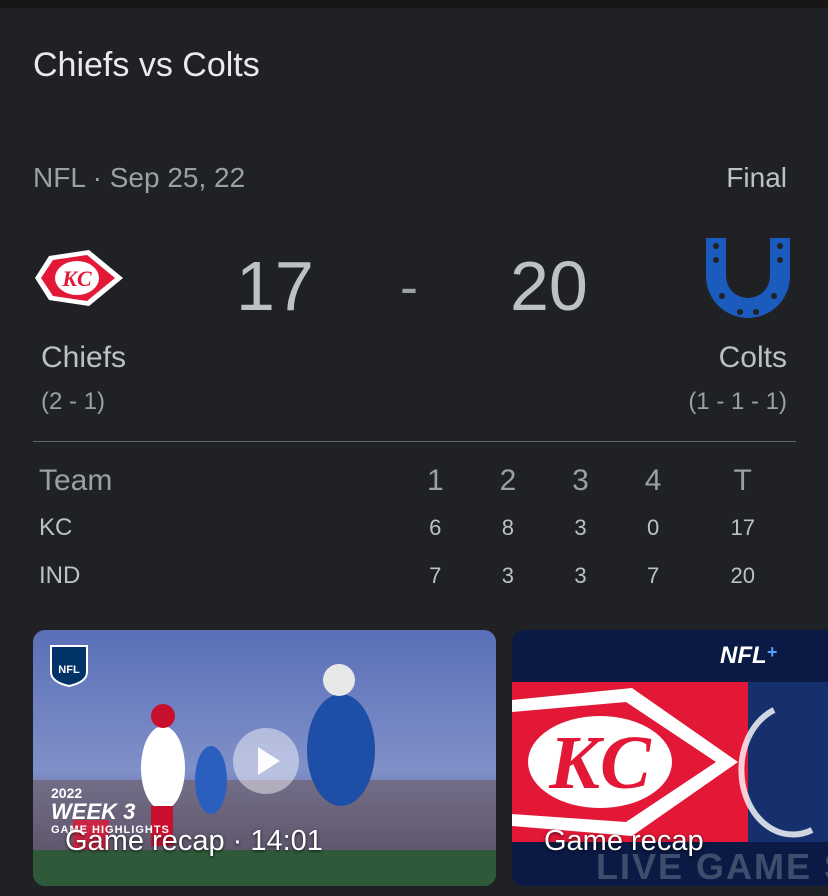 Image resolution: width=828 pixels, height=896 pixels. What do you see at coordinates (67, 793) in the screenshot?
I see `week-overlay-year: 2022` at bounding box center [67, 793].